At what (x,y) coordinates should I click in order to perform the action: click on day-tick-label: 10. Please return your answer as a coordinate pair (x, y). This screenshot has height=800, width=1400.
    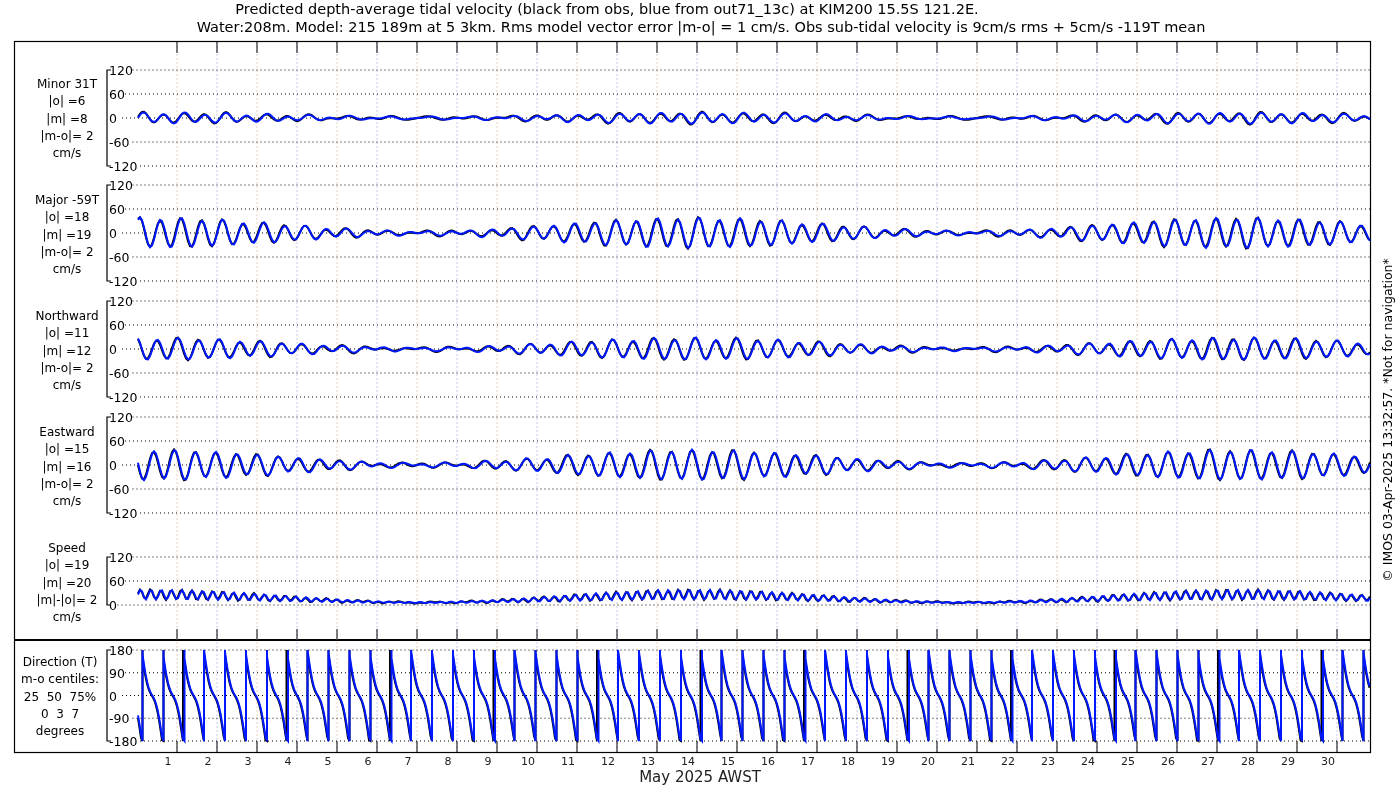
    Looking at the image, I should click on (528, 761).